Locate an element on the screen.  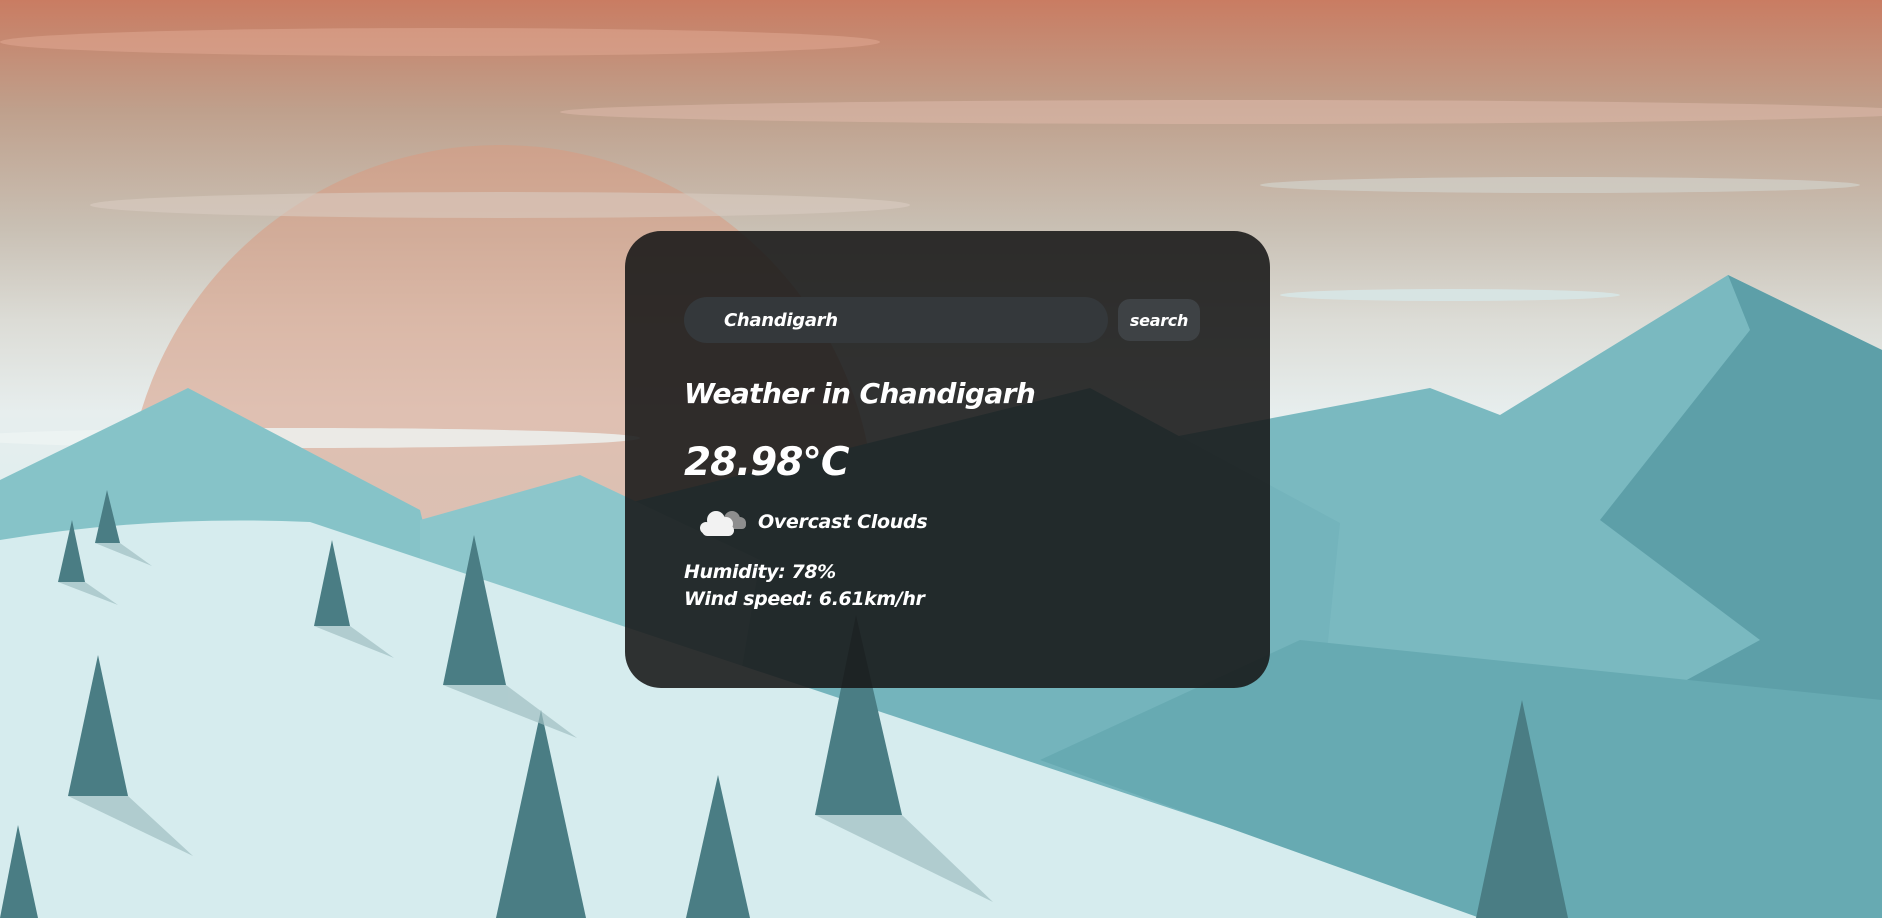
search-bar: search is located at coordinates (942, 320).